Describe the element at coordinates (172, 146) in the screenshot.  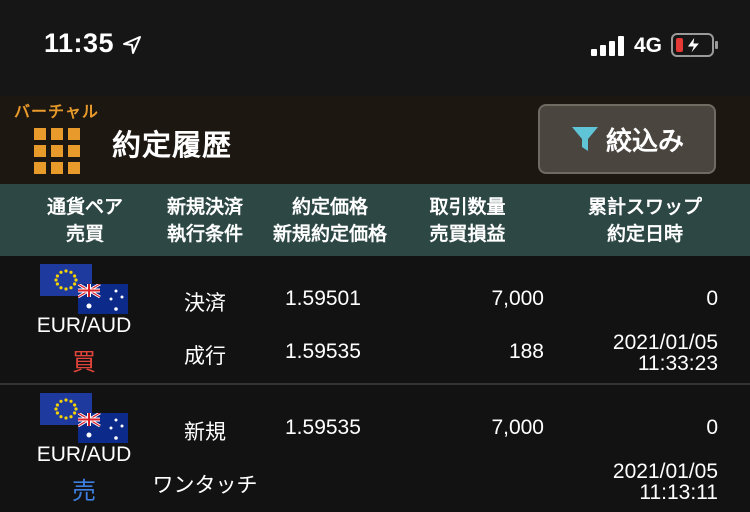
I see `page-title: 約定履歴` at that location.